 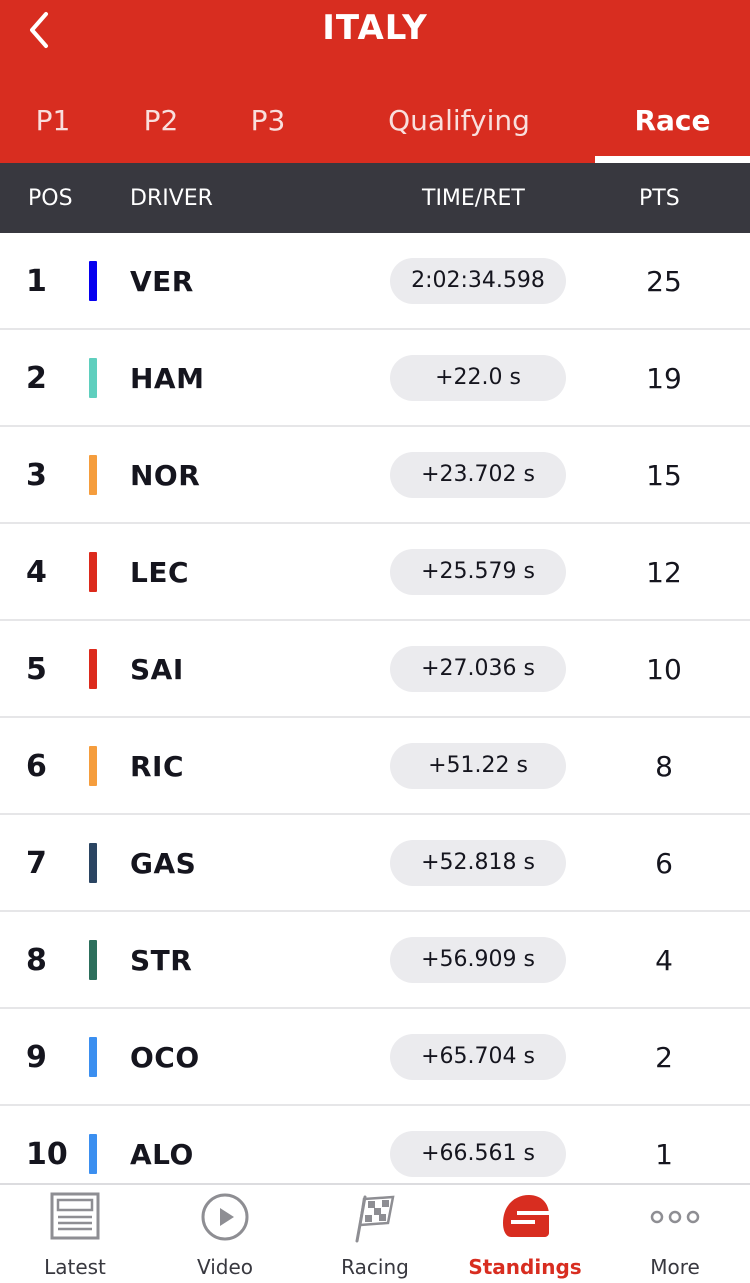 What do you see at coordinates (375, 863) in the screenshot?
I see `result-row: 7 GAS +52.818 s 6` at bounding box center [375, 863].